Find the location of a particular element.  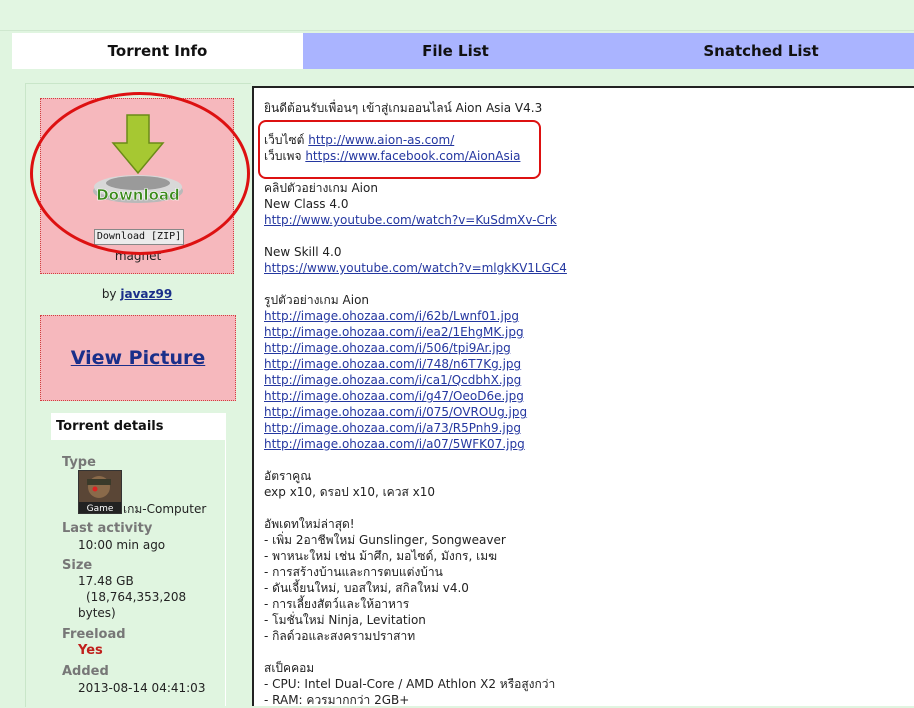

update-item: - การเลี้ยงสัตว์และให้อาหาร is located at coordinates (337, 604).